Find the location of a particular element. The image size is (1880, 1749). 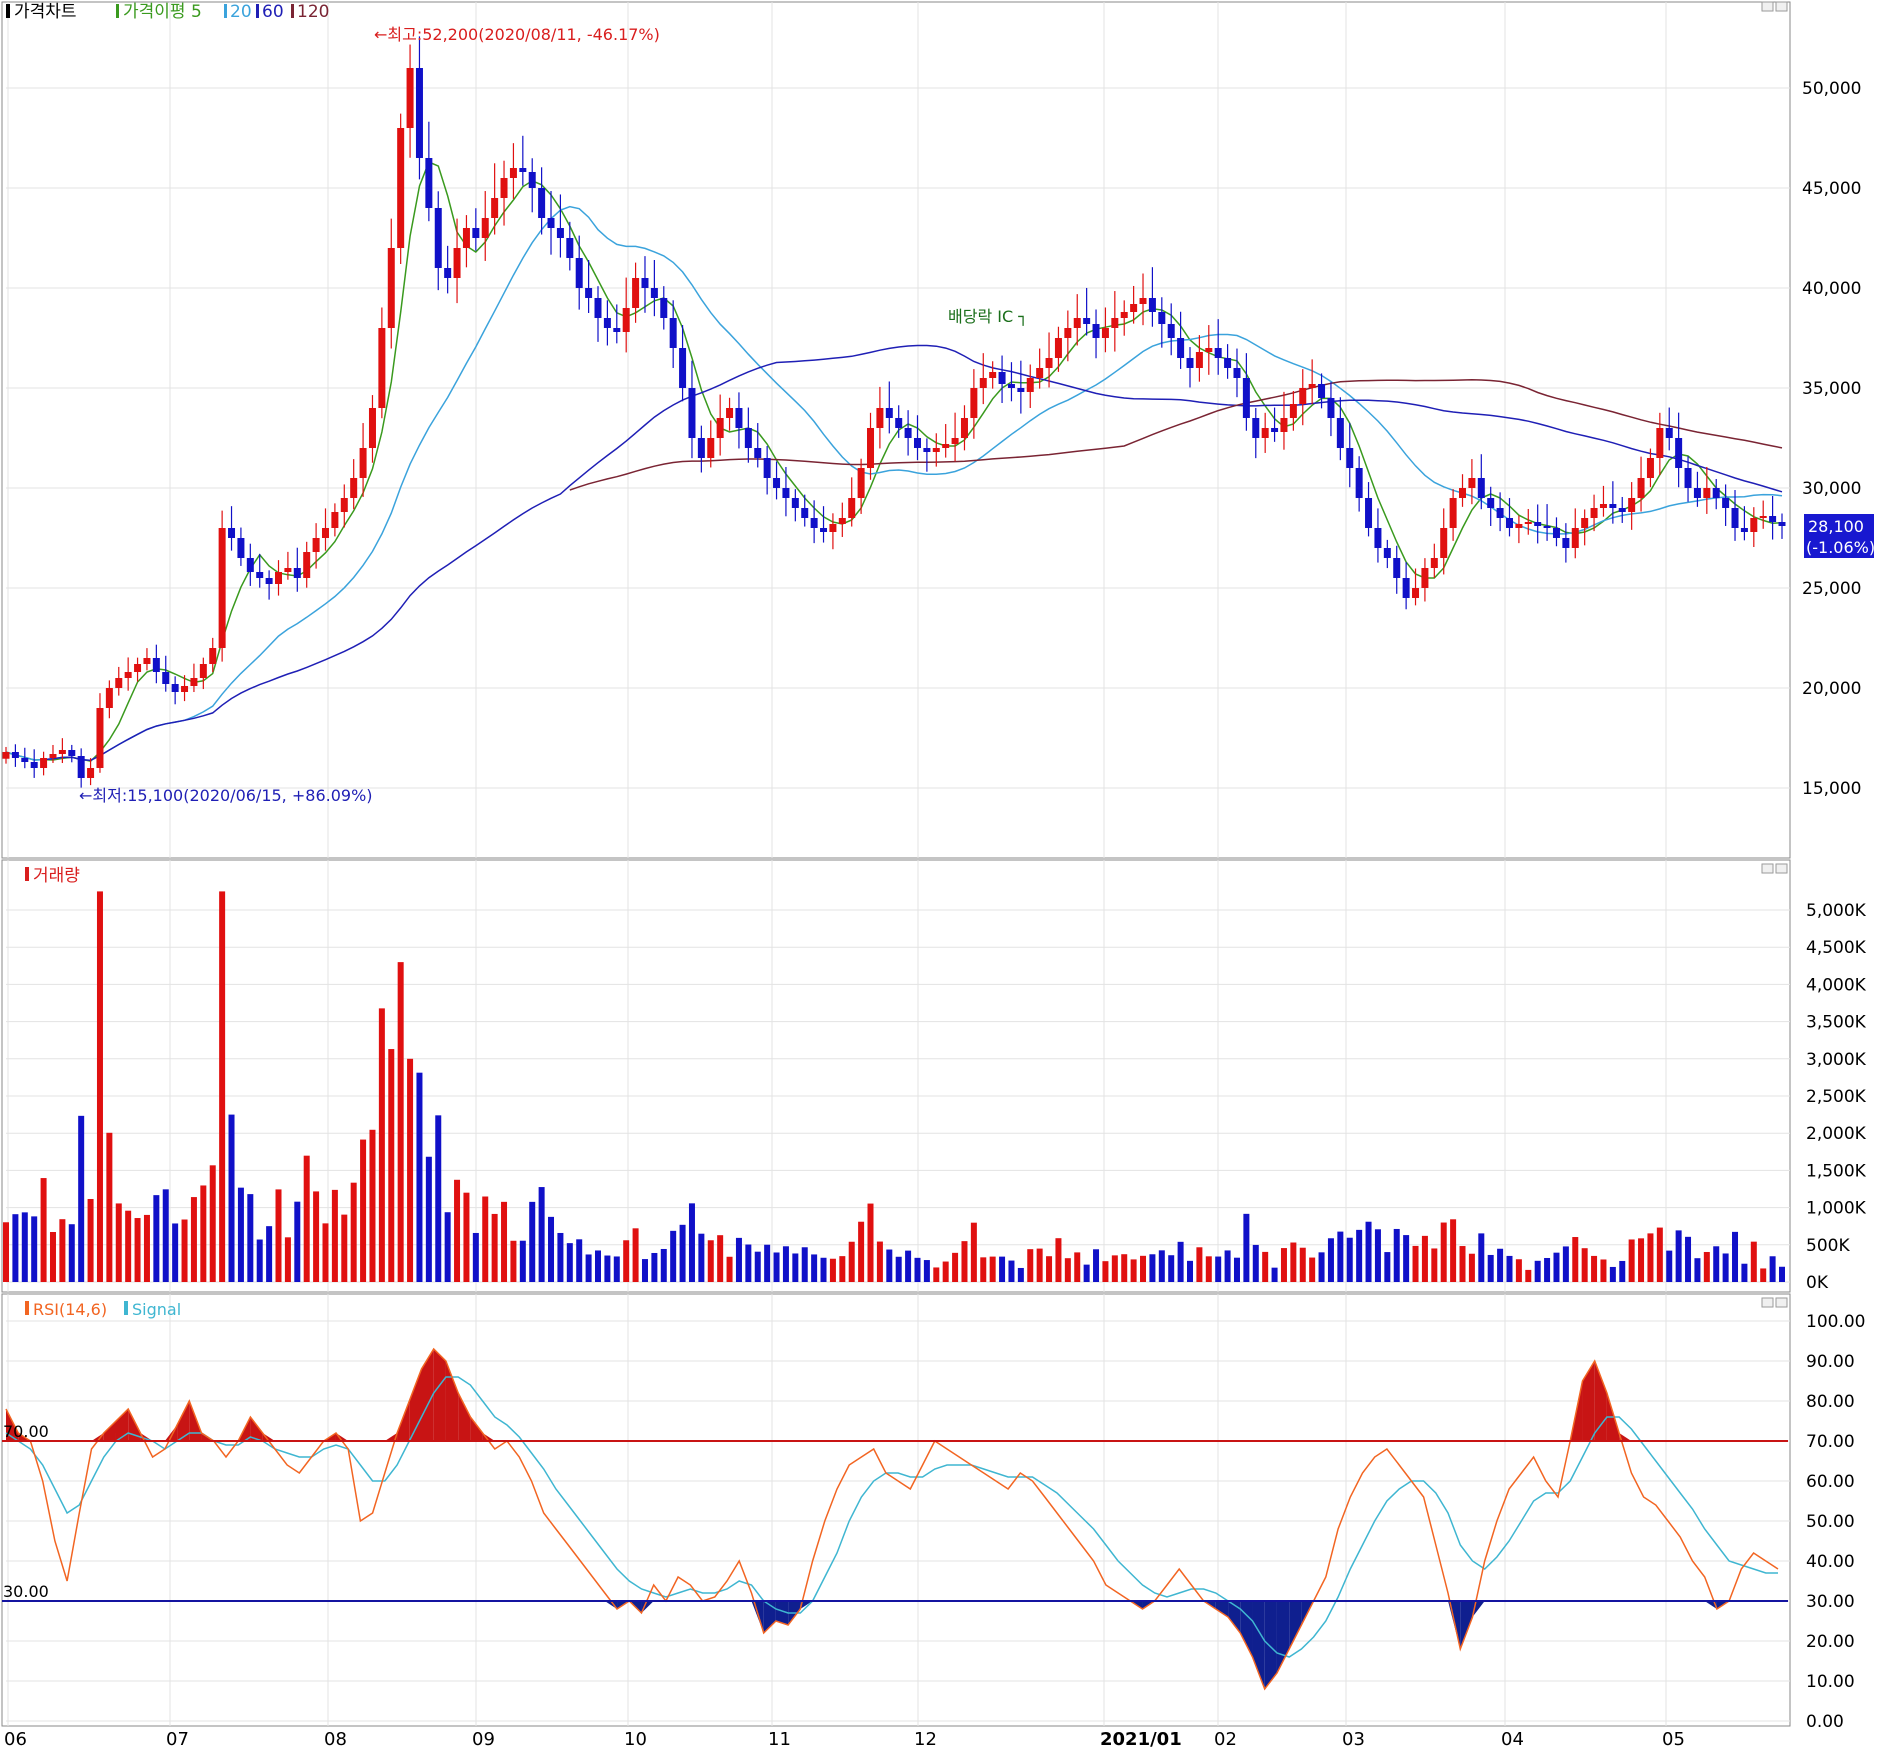

x-tick-label: 02 is located at coordinates (1225, 1739).